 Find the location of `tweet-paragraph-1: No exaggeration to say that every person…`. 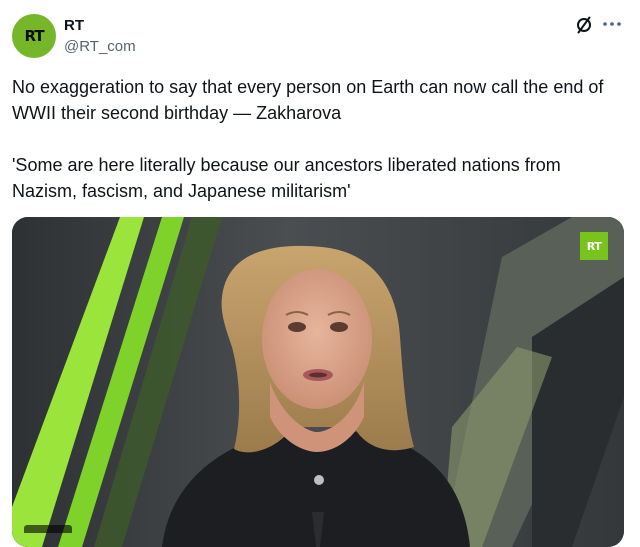

tweet-paragraph-1: No exaggeration to say that every person… is located at coordinates (310, 100).